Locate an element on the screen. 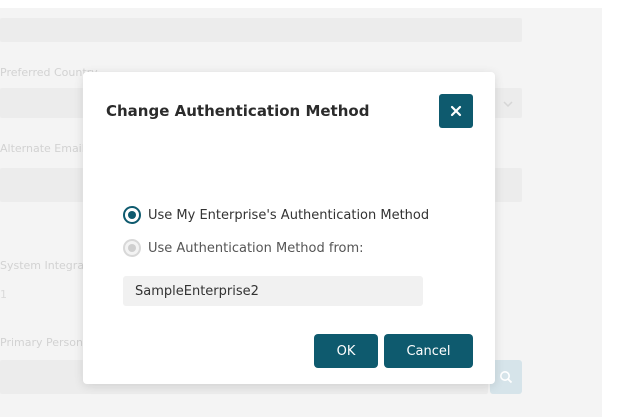 The image size is (624, 417). dialog-title: Change Authentication Method is located at coordinates (238, 111).